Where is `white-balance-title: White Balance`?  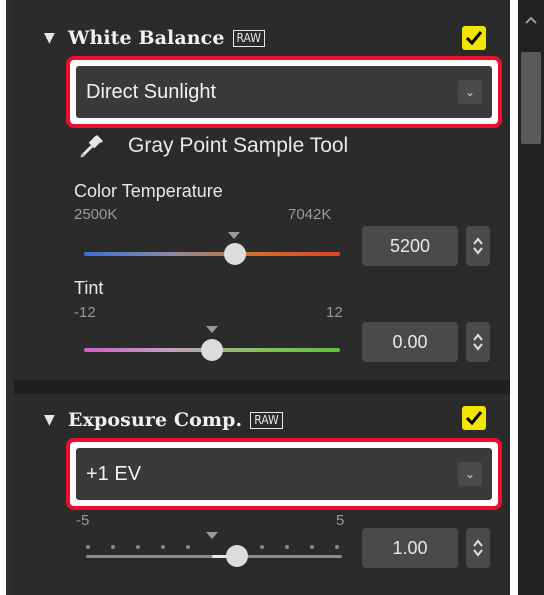
white-balance-title: White Balance is located at coordinates (146, 38).